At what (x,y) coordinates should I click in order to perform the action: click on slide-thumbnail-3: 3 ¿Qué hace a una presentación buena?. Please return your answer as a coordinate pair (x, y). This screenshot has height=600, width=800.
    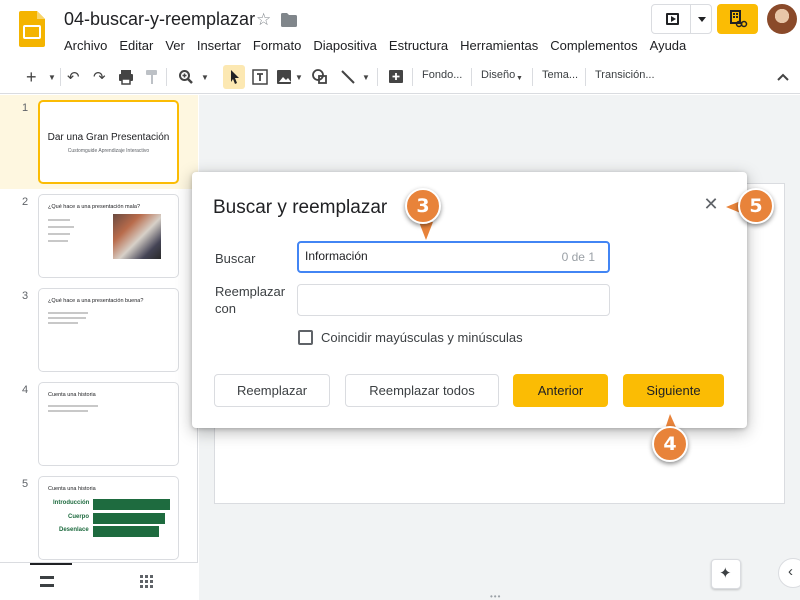
    Looking at the image, I should click on (99, 330).